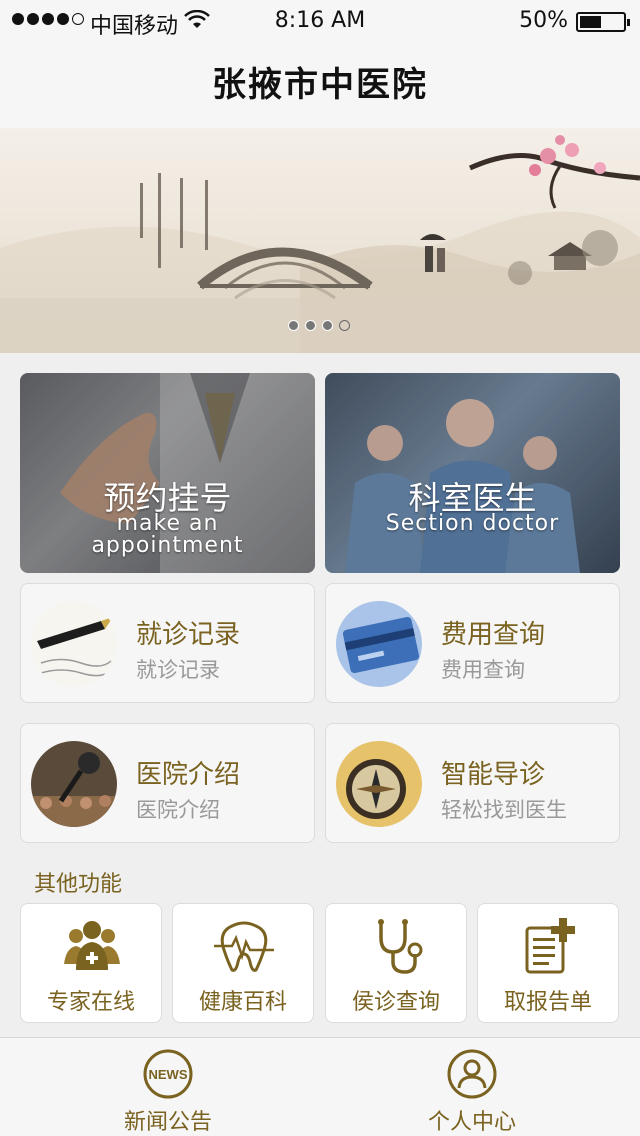  I want to click on visit-records-card: 就诊记录 就诊记录, so click(167, 643).